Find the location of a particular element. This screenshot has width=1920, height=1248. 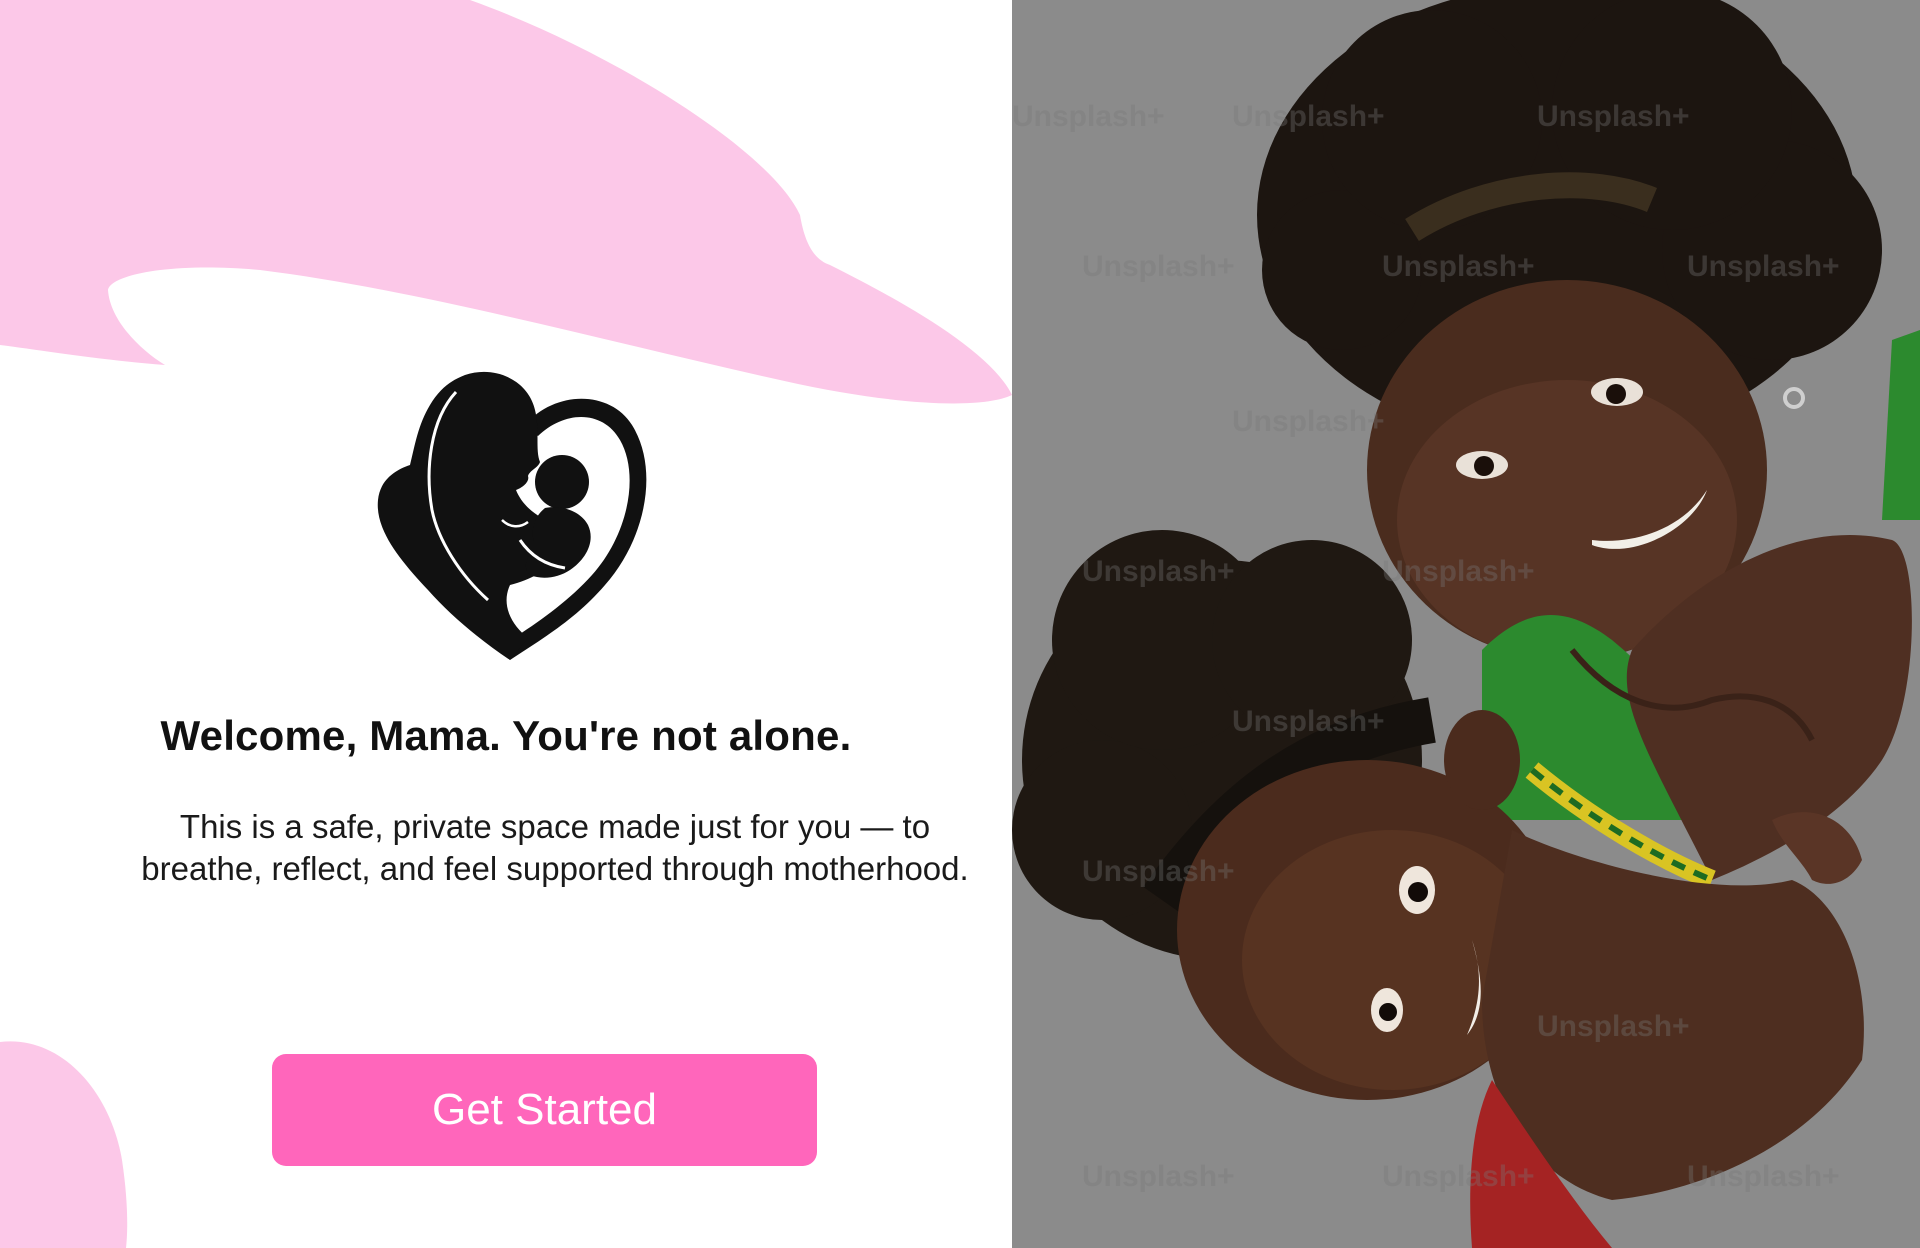

get-started-button: Get Started is located at coordinates (544, 1110).